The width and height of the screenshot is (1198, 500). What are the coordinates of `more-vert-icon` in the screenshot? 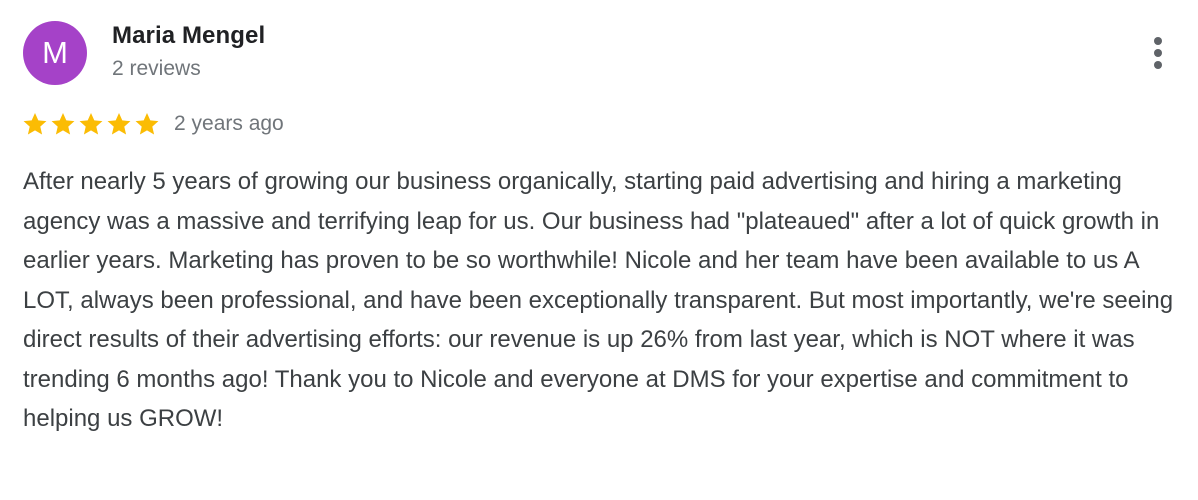 It's located at (1158, 53).